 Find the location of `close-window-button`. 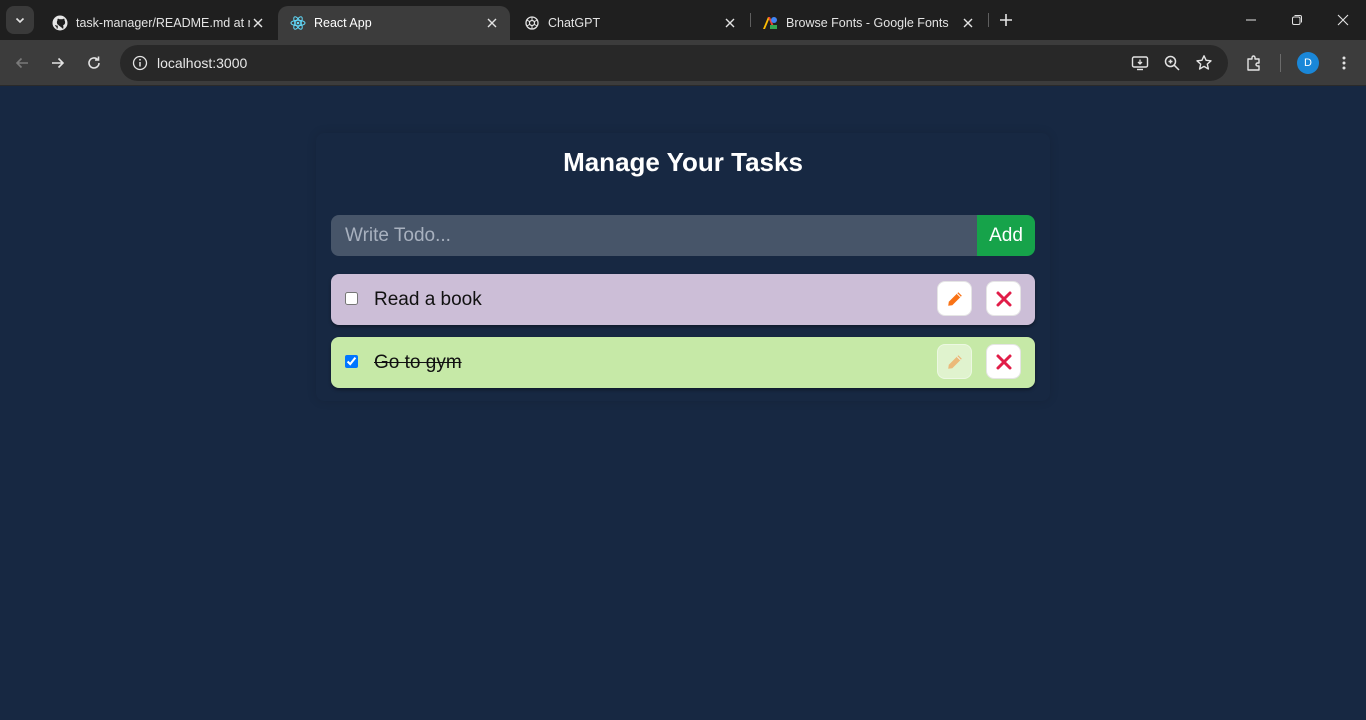

close-window-button is located at coordinates (1343, 20).